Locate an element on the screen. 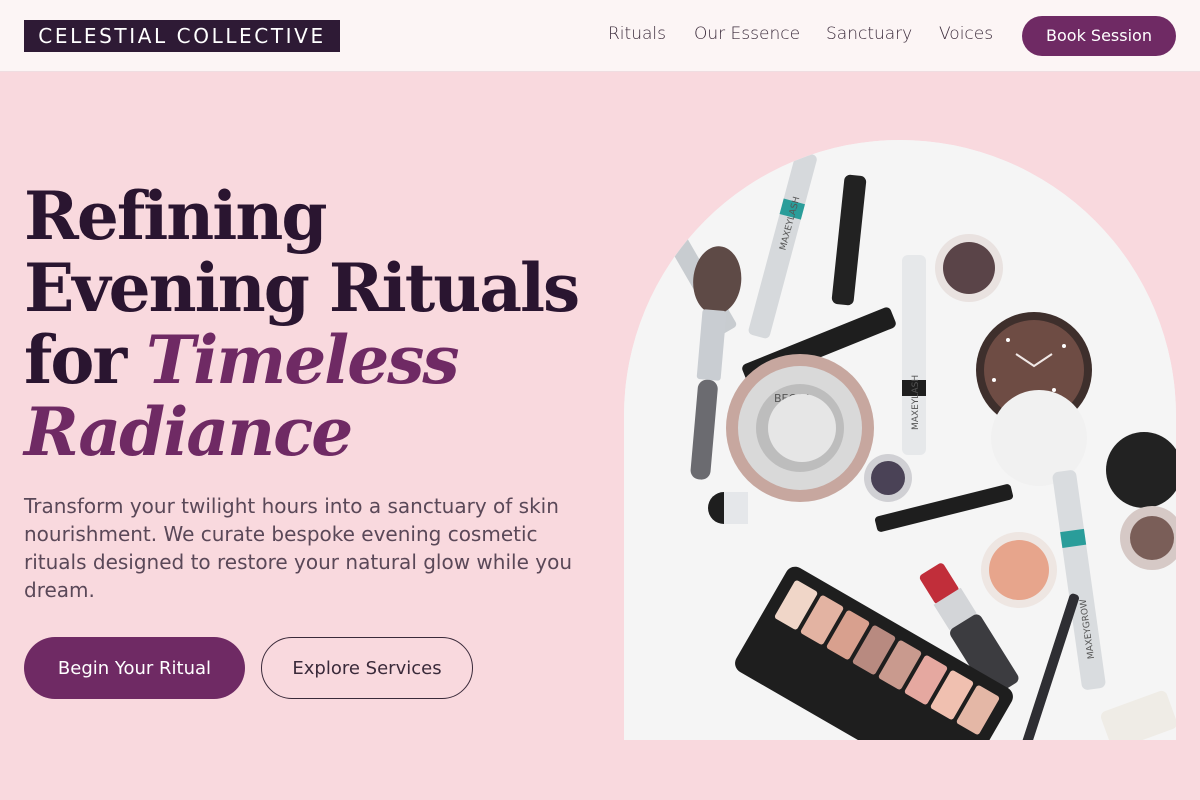  headline-accent-timeless: Timeless is located at coordinates (302, 360).